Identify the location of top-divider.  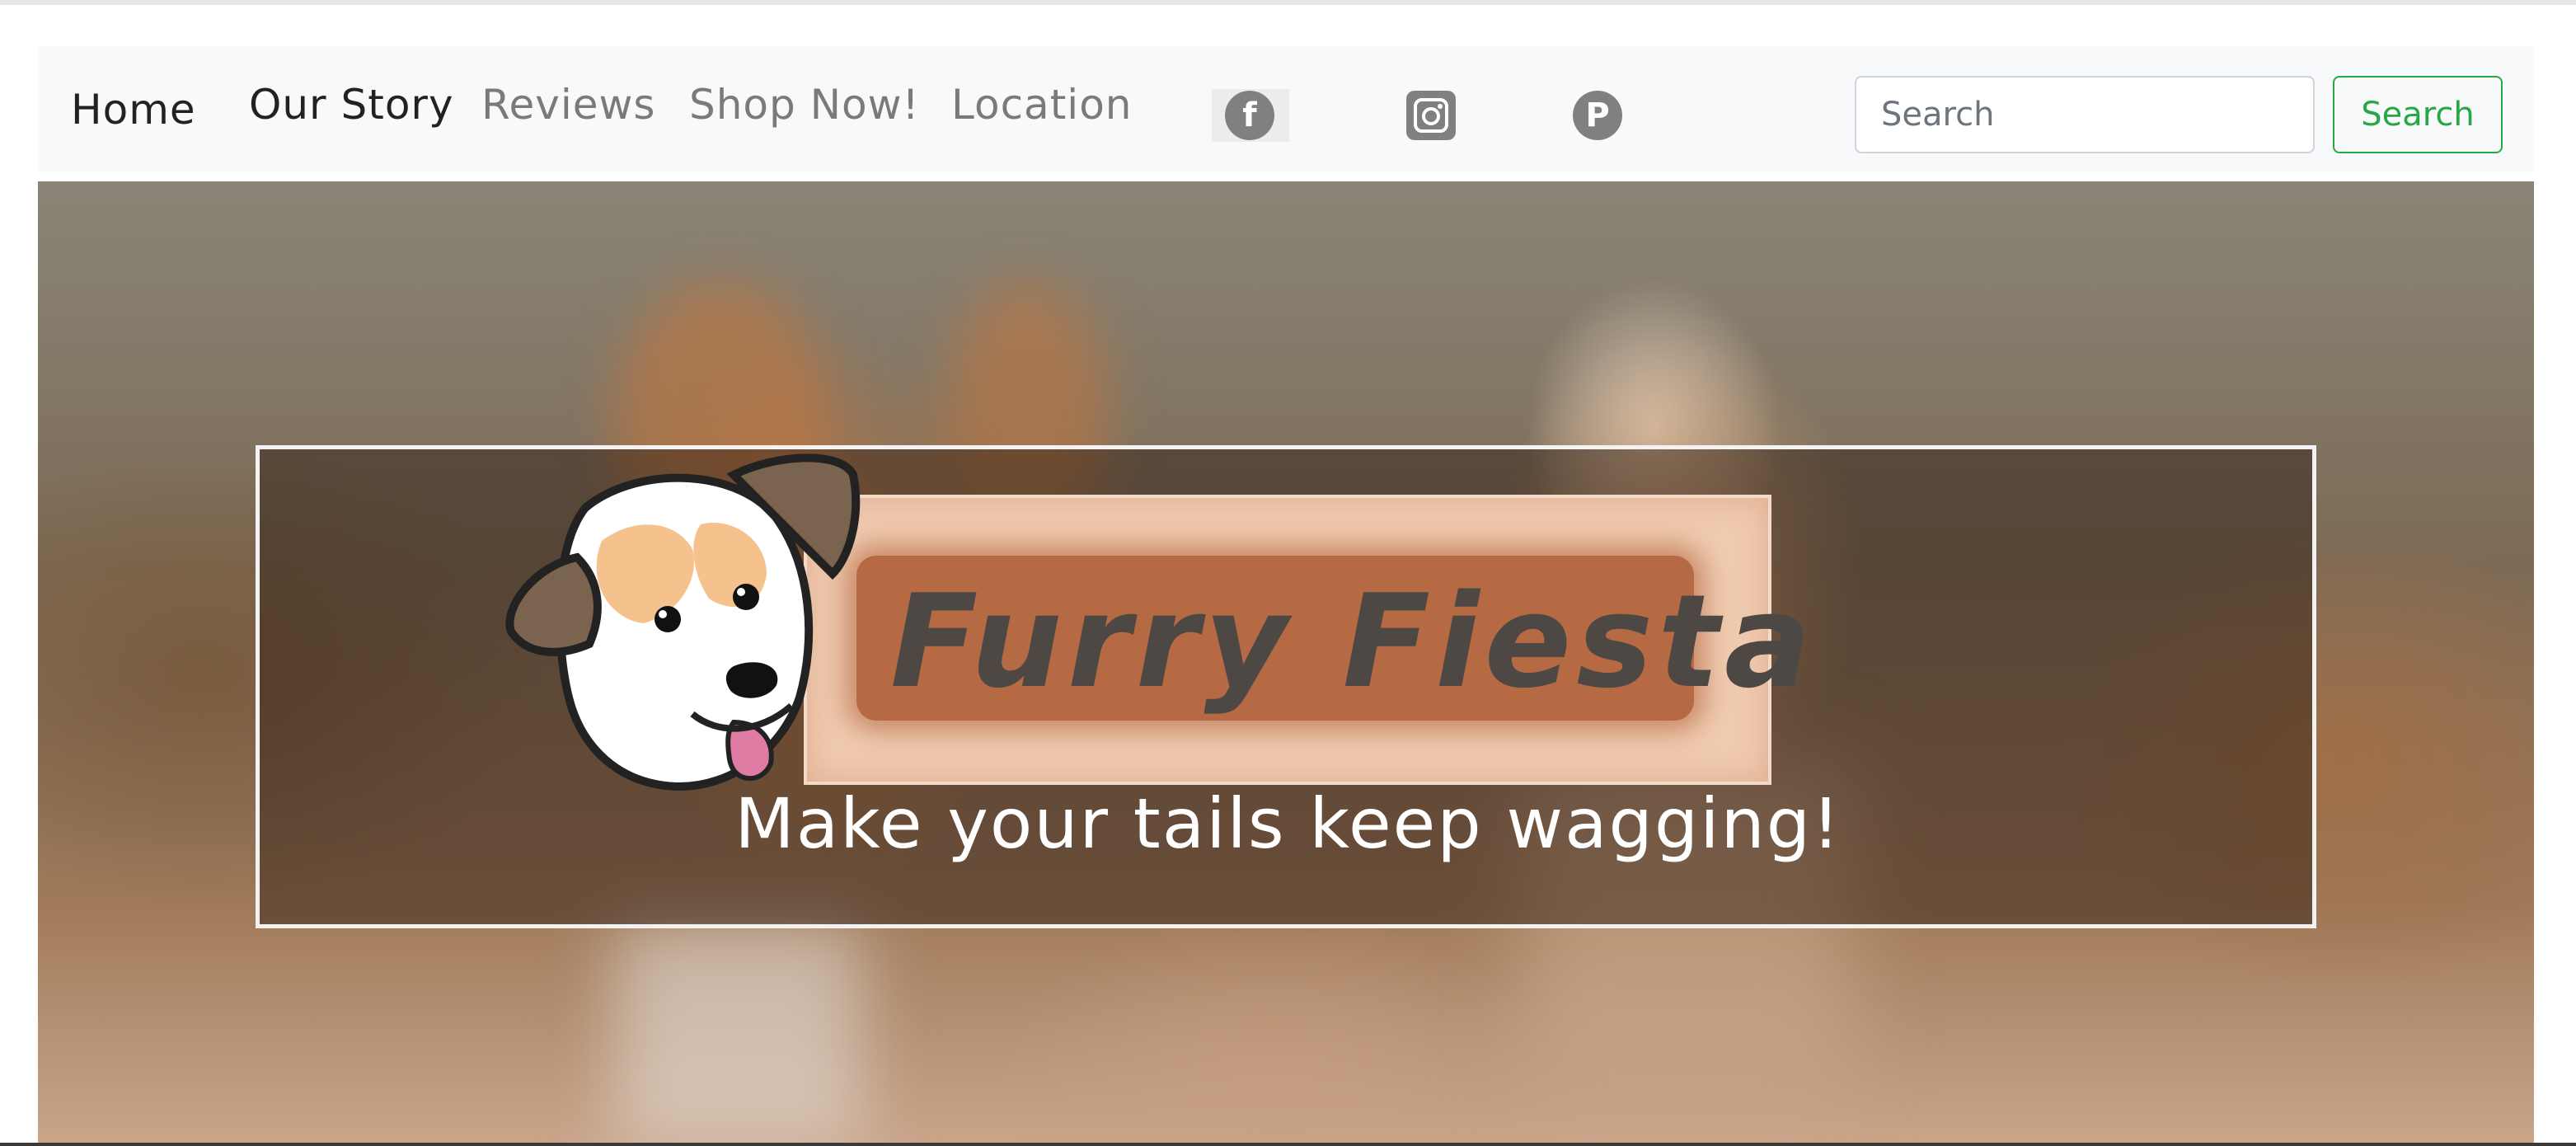
(1288, 2).